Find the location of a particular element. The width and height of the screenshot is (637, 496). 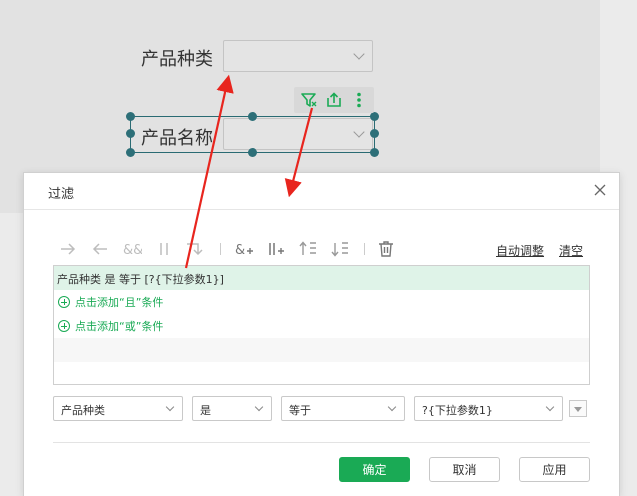

field-select-value: 产品种类 is located at coordinates (83, 410).